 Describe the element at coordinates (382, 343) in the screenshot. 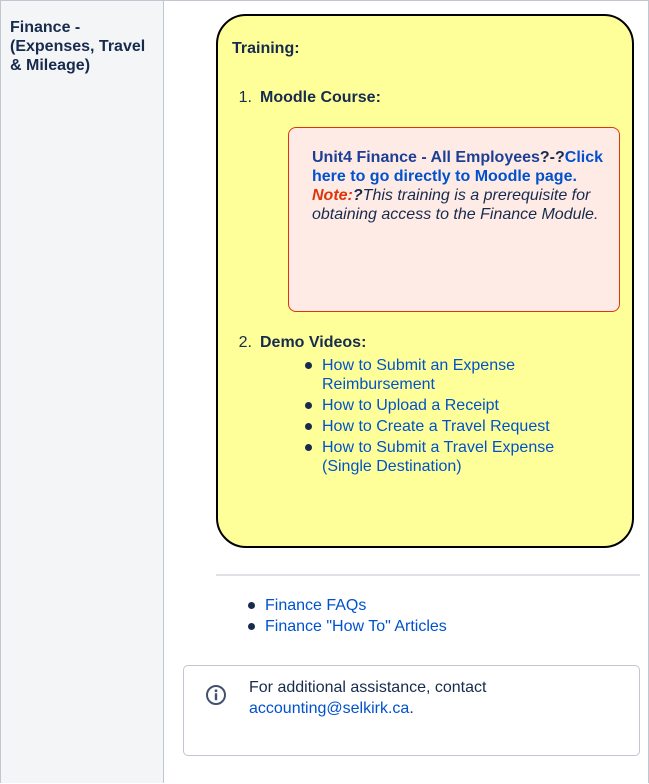

I see `list-item-demo-videos: 2. Demo Videos:` at that location.